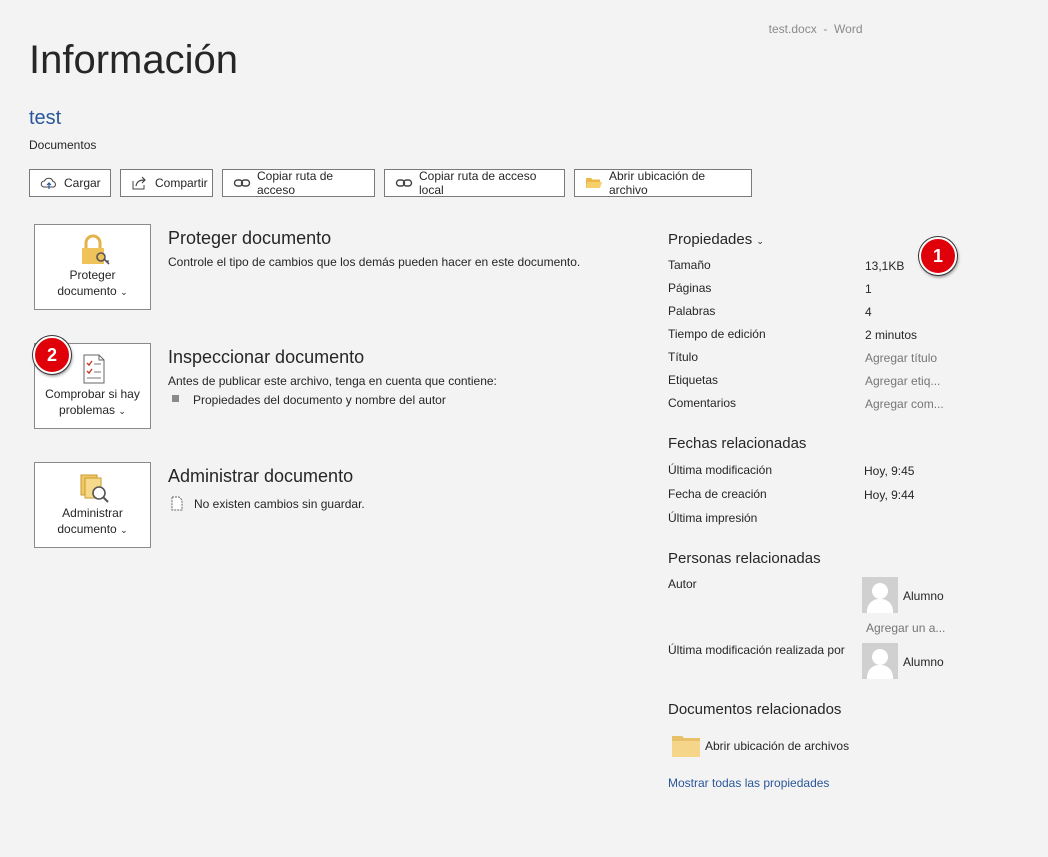  I want to click on last-modified-by-name: Alumno, so click(923, 662).